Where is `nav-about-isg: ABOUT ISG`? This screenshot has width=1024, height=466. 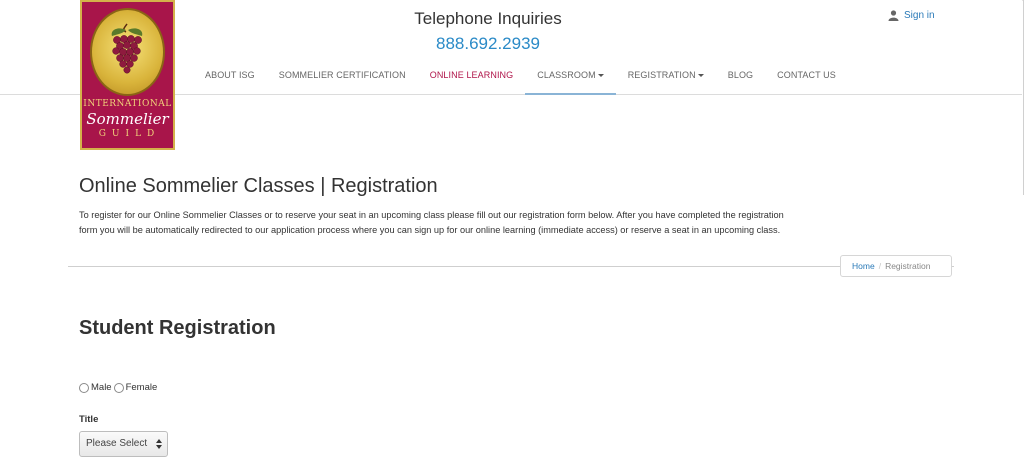
nav-about-isg: ABOUT ISG is located at coordinates (230, 76).